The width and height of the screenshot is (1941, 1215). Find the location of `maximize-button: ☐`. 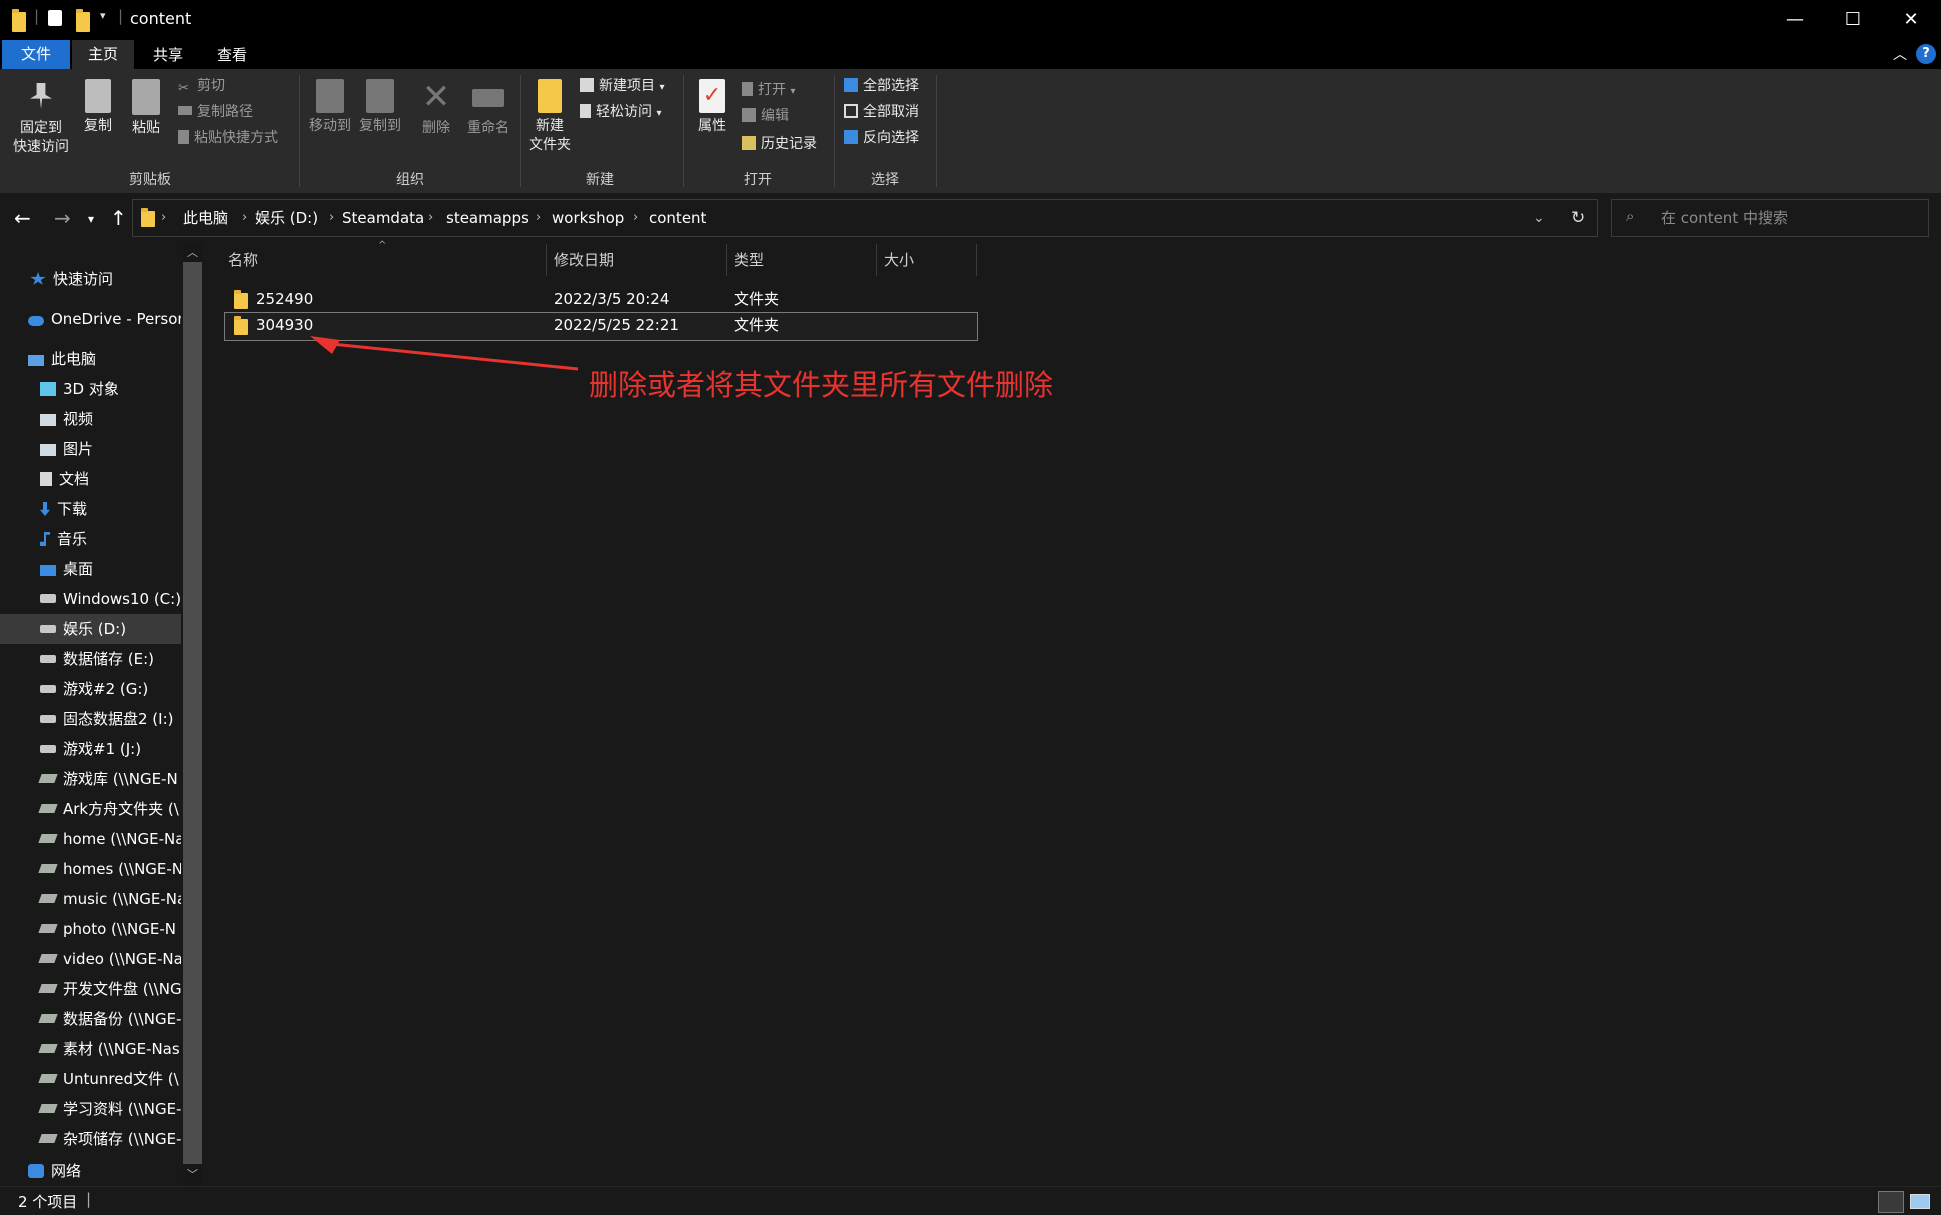

maximize-button: ☐ is located at coordinates (1853, 19).